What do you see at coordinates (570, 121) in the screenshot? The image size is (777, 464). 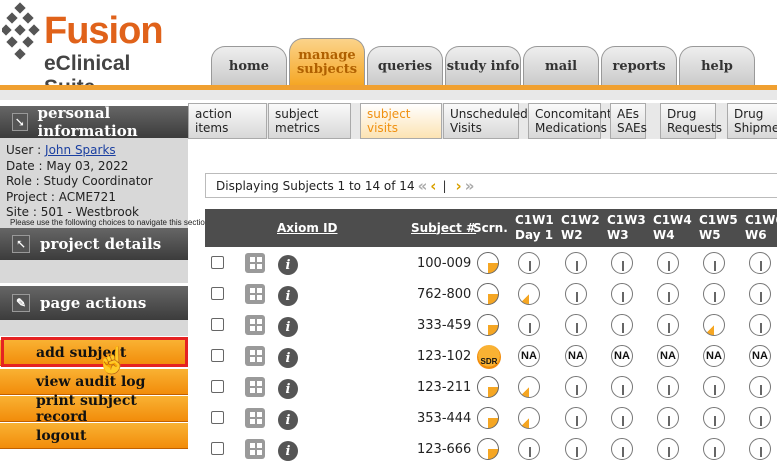 I see `tab-concomitant-medications: Concomitant Medications` at bounding box center [570, 121].